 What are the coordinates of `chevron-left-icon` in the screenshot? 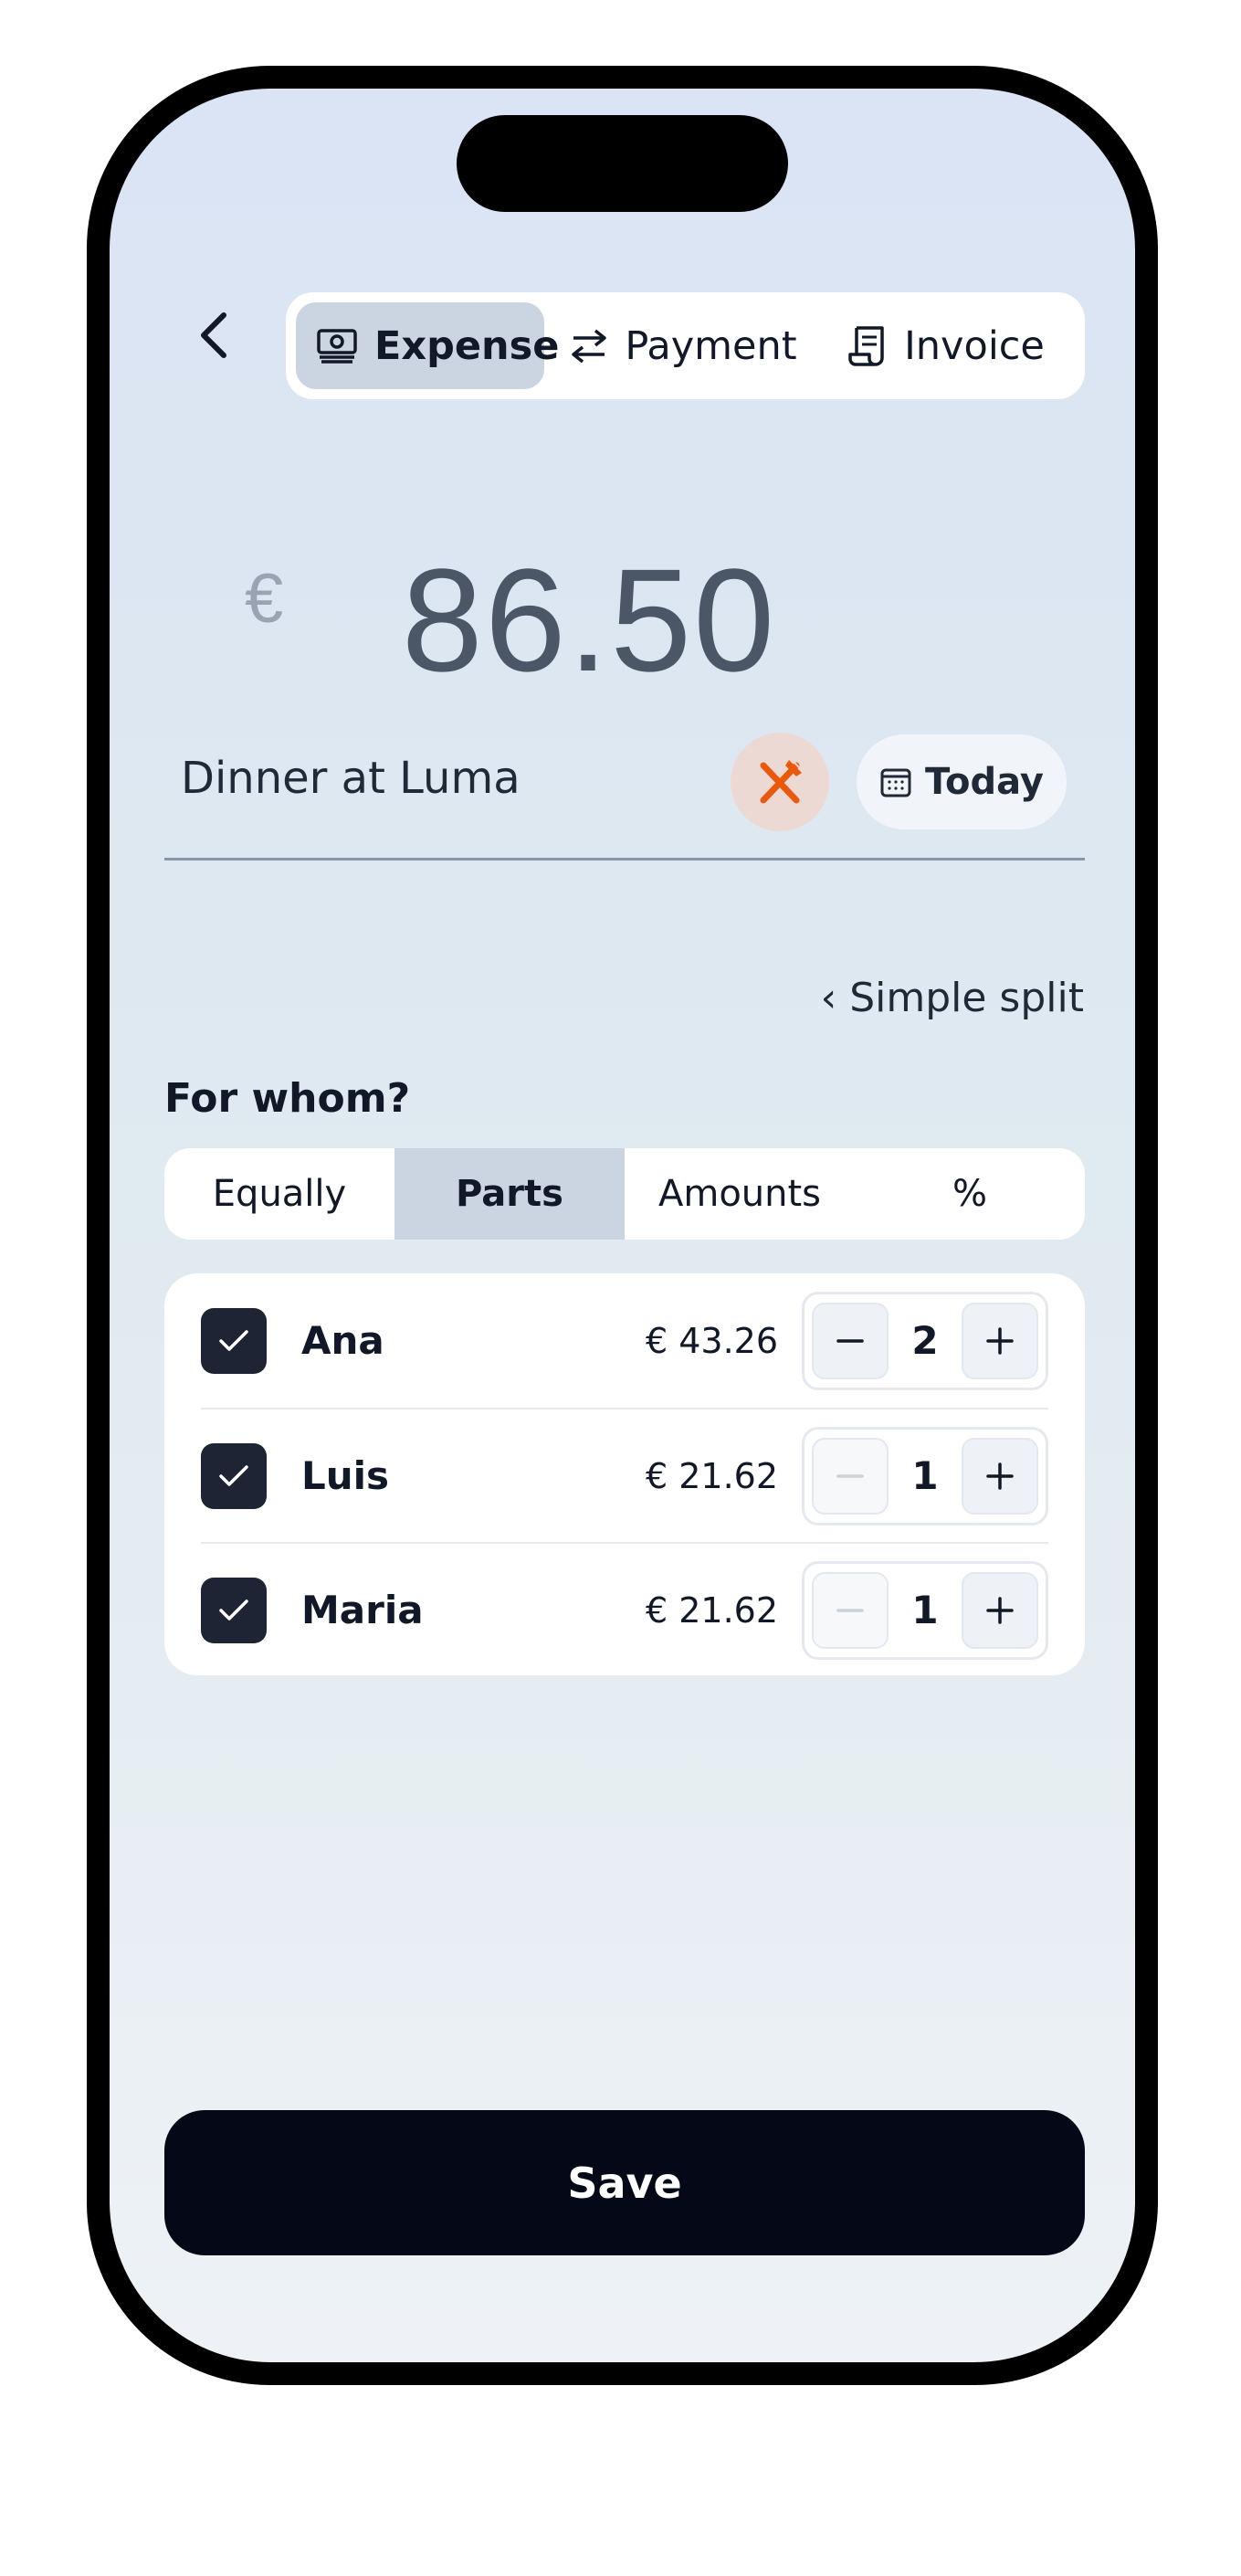 It's located at (213, 335).